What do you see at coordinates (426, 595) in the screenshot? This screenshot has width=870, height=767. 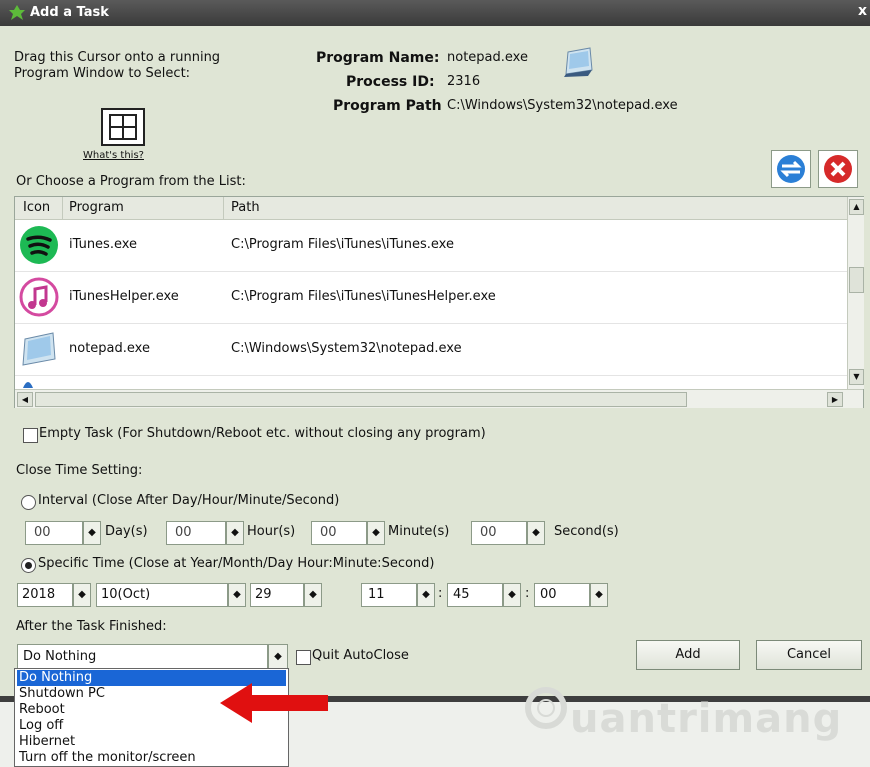 I see `hour-stepper: ◆` at bounding box center [426, 595].